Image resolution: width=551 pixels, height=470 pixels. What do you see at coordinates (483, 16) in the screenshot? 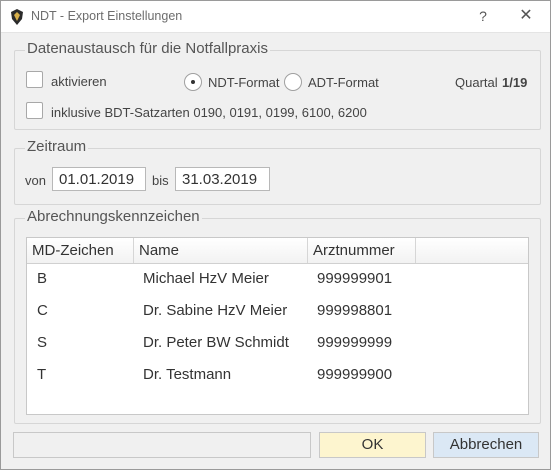
I see `help-button: ?` at bounding box center [483, 16].